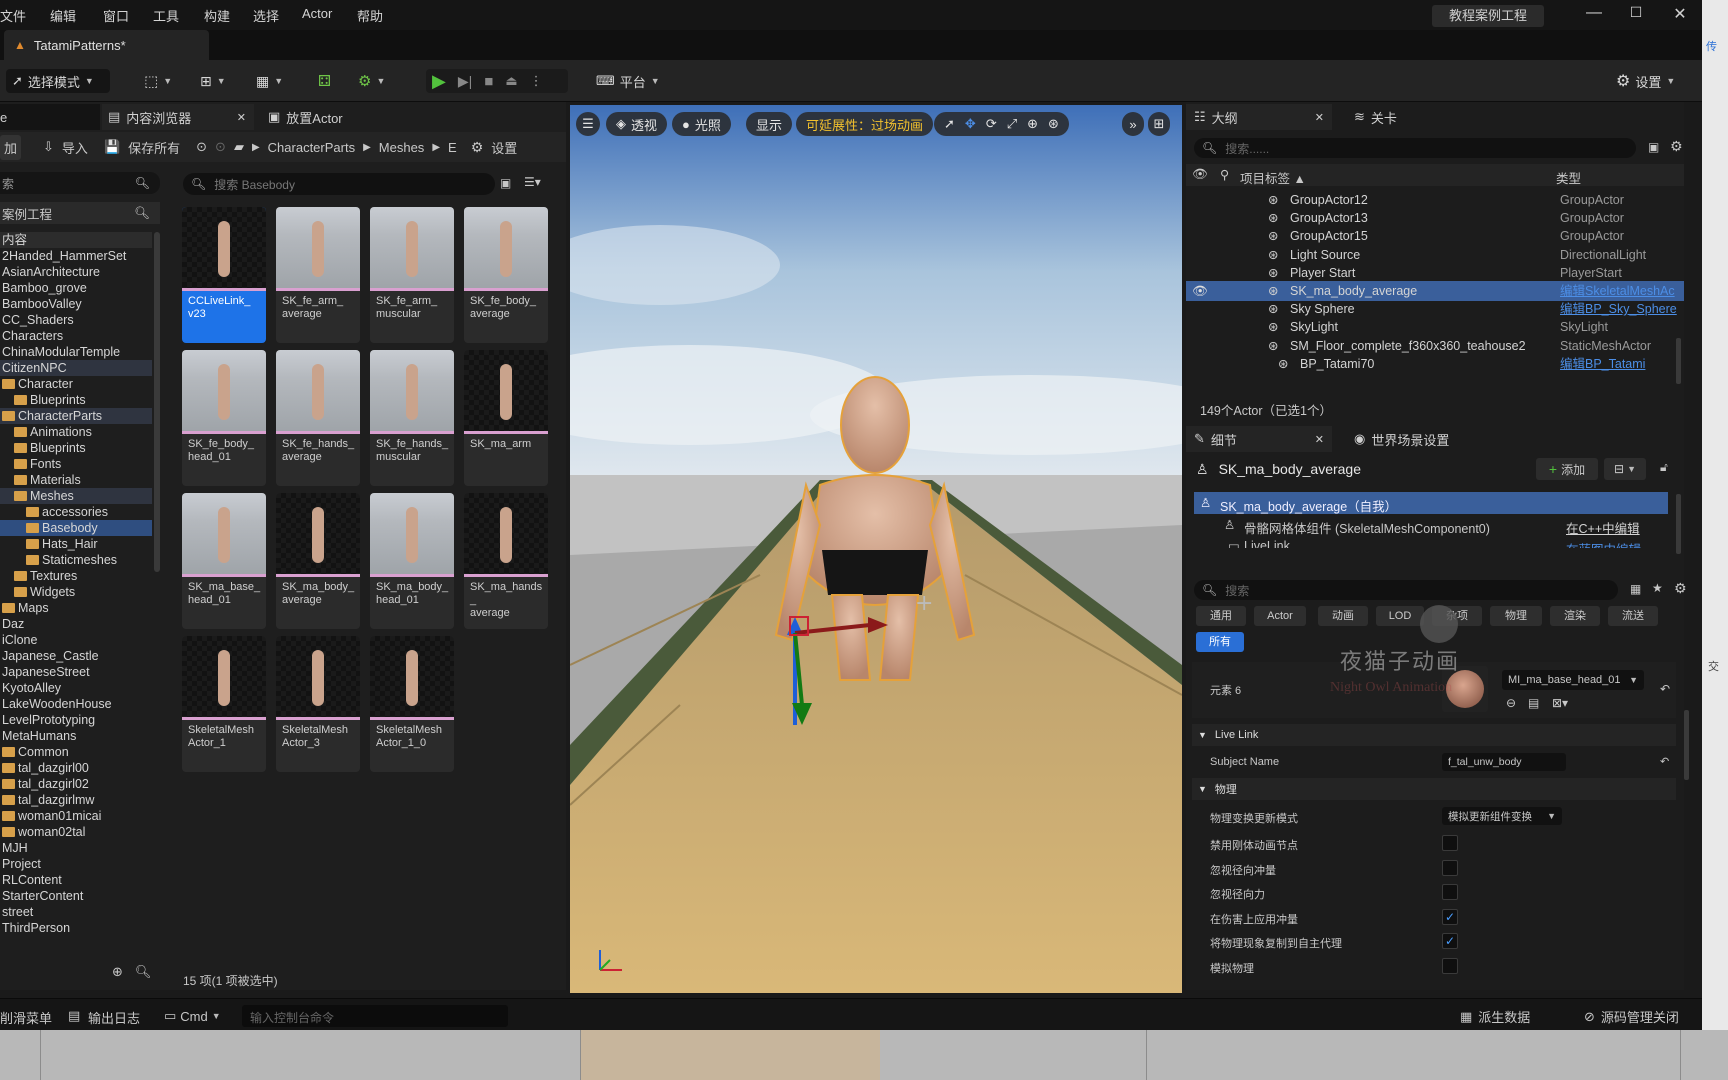 The height and width of the screenshot is (1080, 1728). What do you see at coordinates (339, 184) in the screenshot?
I see `asset-search-input: 🔍︎ 搜索 Basebody` at bounding box center [339, 184].